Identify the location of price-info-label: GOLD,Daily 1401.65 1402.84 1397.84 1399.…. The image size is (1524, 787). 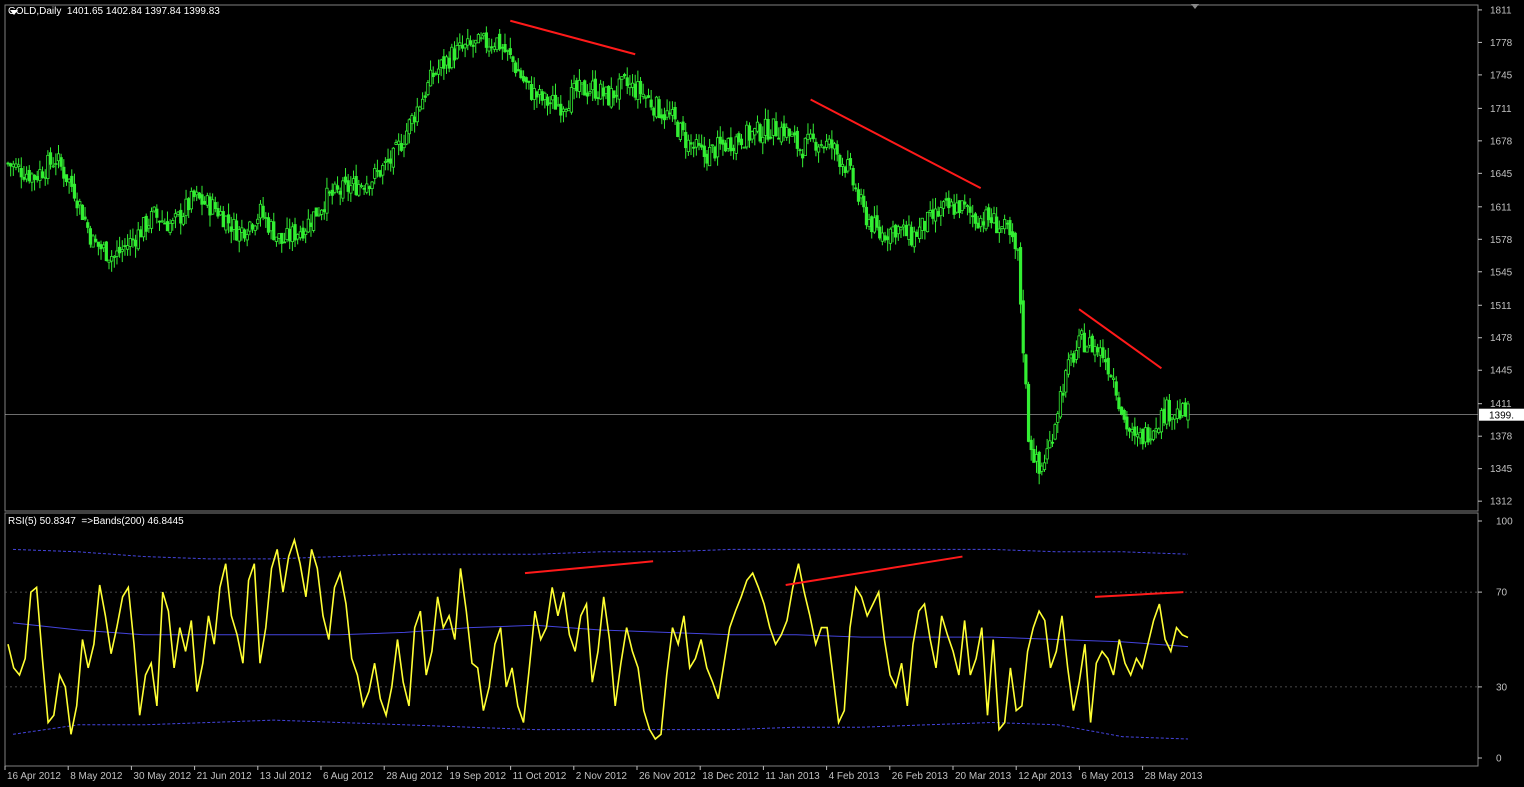
(114, 11).